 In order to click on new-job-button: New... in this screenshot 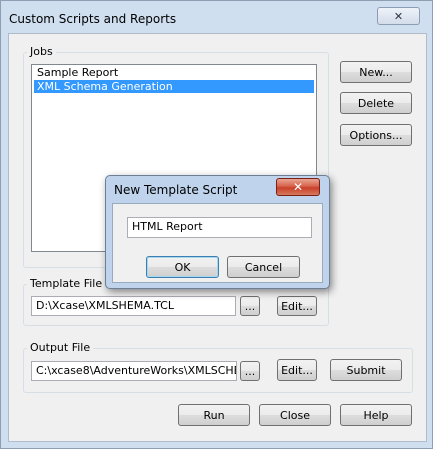, I will do `click(376, 72)`.